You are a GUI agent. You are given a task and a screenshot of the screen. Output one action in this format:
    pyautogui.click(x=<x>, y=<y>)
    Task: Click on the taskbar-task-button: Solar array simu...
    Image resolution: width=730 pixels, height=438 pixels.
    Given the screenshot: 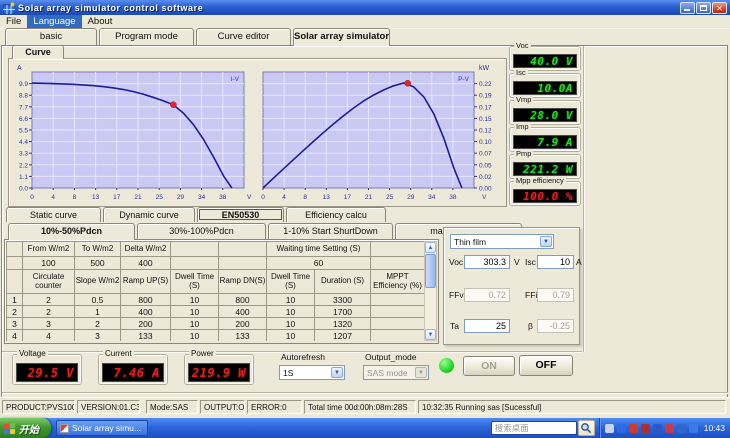 What is the action you would take?
    pyautogui.click(x=102, y=428)
    